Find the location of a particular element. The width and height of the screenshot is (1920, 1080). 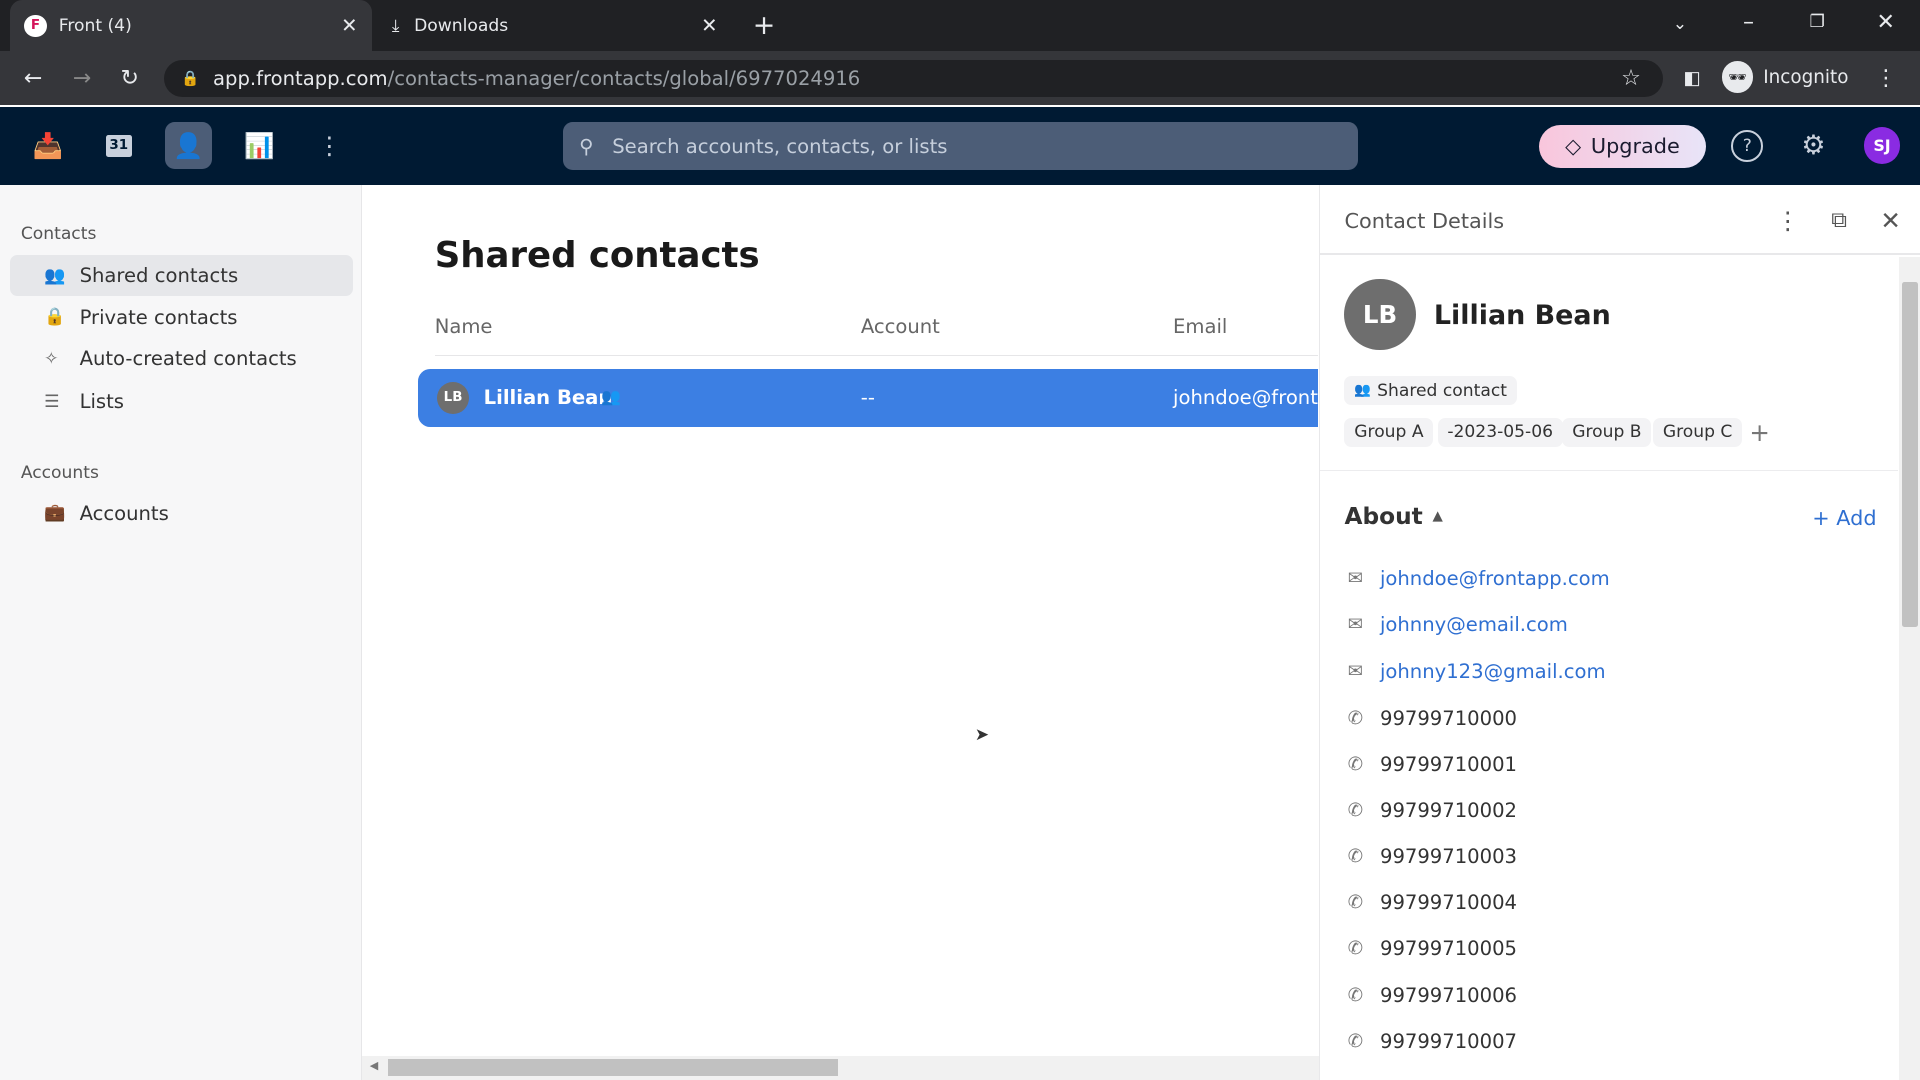

open-external-icon: ⧉ is located at coordinates (1838, 220).